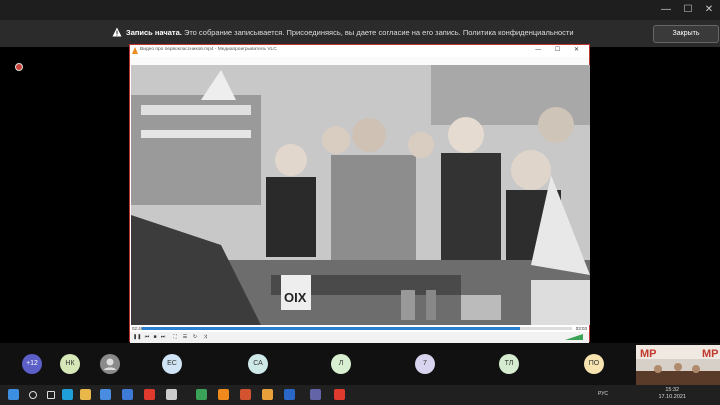 The width and height of the screenshot is (720, 405). What do you see at coordinates (709, 10) in the screenshot?
I see `close-window-button: ✕` at bounding box center [709, 10].